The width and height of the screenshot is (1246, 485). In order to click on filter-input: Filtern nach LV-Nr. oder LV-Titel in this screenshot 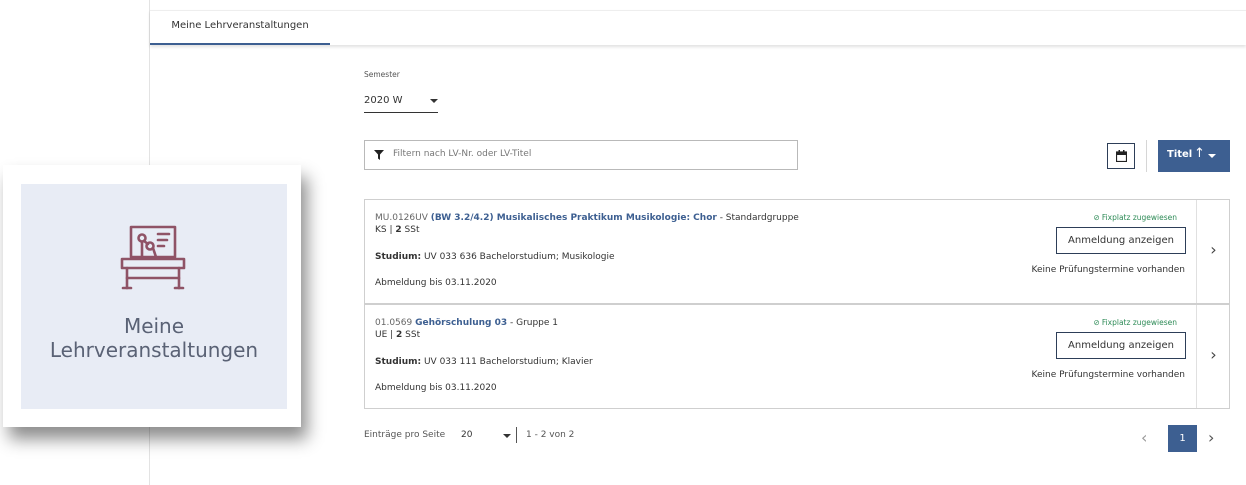, I will do `click(581, 155)`.